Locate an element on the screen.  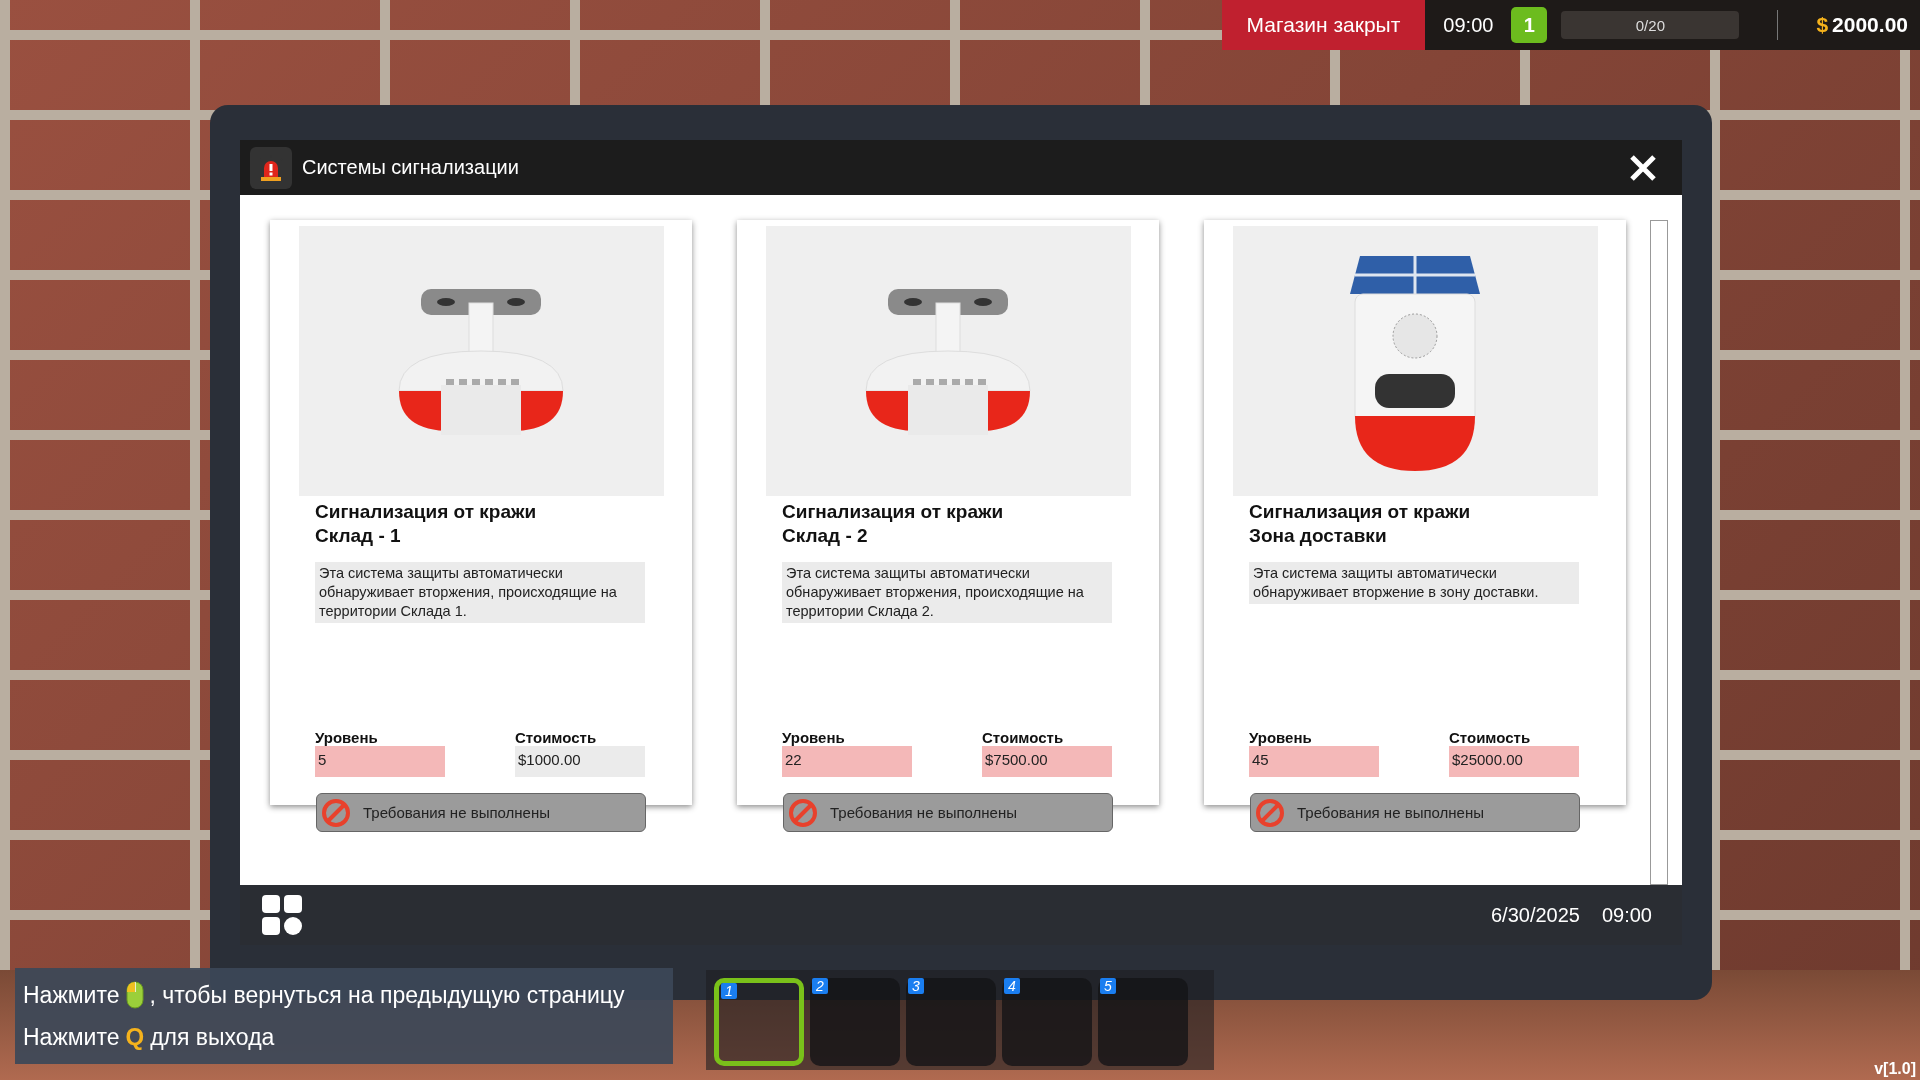
slot-number: 4 is located at coordinates (1012, 986).